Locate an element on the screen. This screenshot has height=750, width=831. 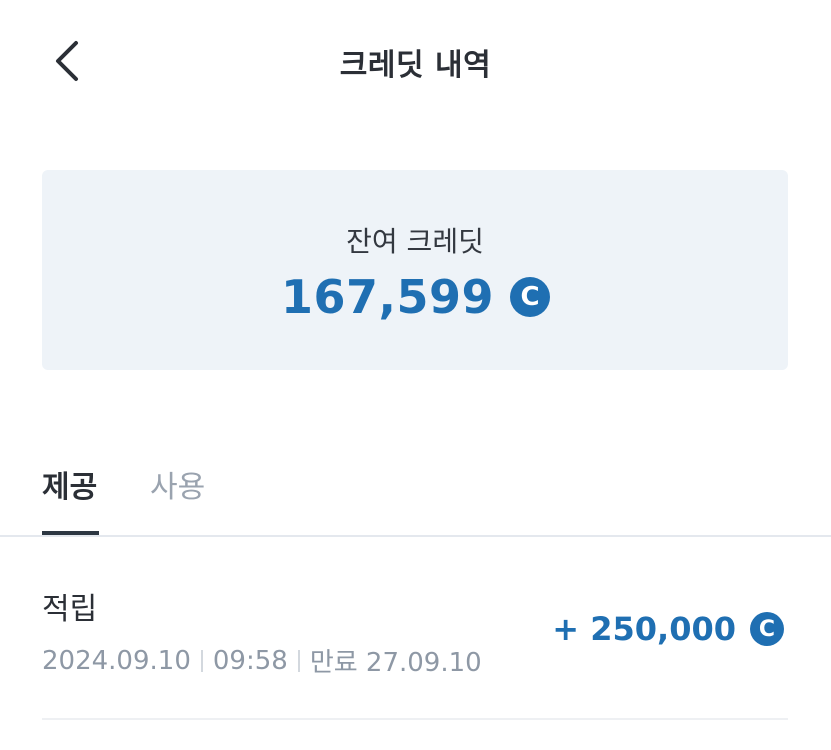
balance-label: 잔여 크레딧 is located at coordinates (415, 241).